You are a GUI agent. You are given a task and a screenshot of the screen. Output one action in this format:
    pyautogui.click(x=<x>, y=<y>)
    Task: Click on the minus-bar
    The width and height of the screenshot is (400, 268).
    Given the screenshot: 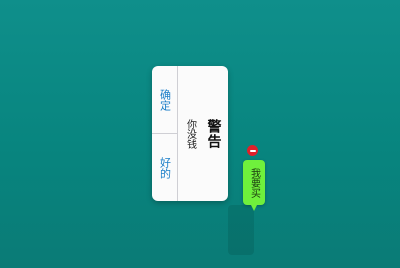 What is the action you would take?
    pyautogui.click(x=252, y=150)
    